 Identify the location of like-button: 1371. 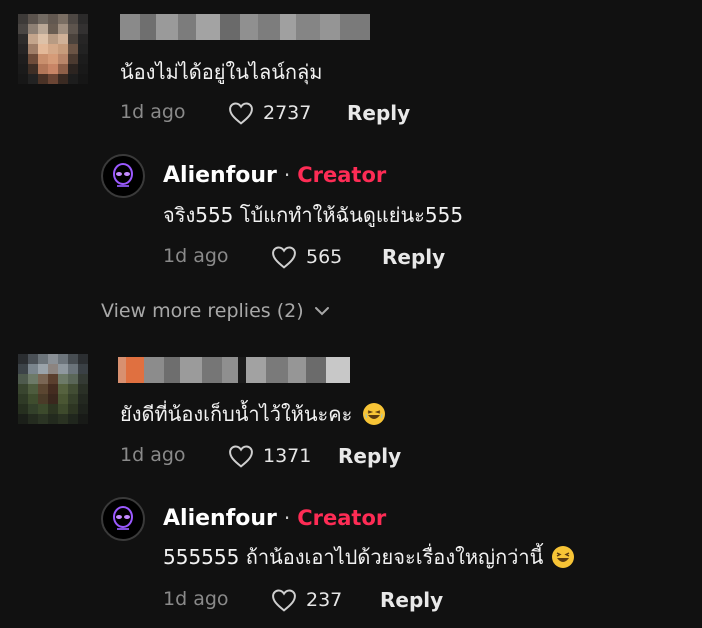
(269, 456).